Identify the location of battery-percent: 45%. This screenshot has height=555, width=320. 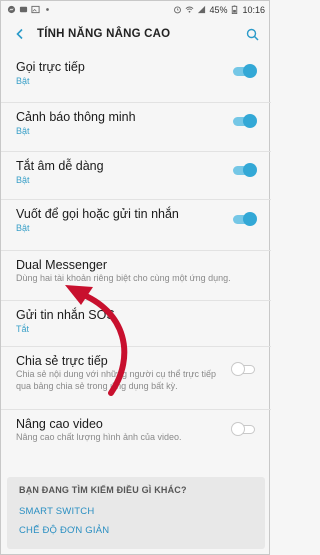
(218, 9).